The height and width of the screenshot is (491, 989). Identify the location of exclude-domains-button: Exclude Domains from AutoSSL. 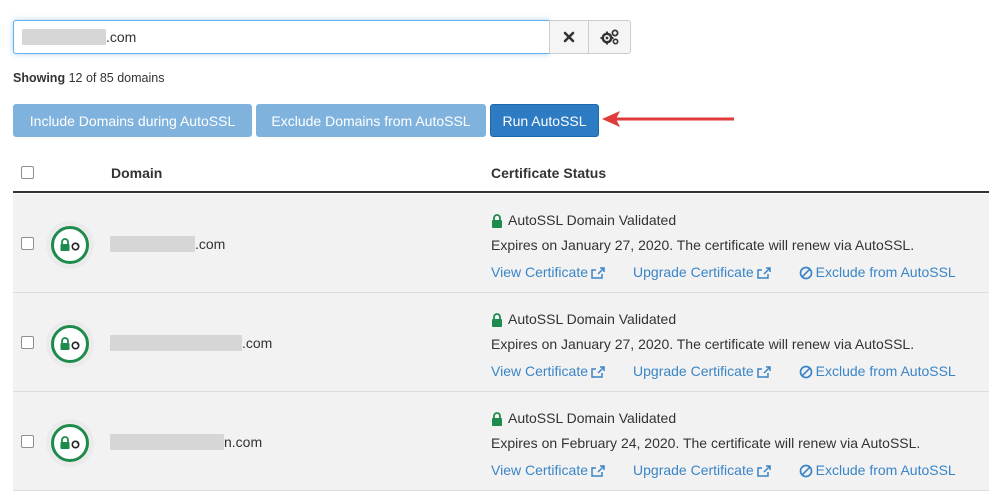
(371, 120).